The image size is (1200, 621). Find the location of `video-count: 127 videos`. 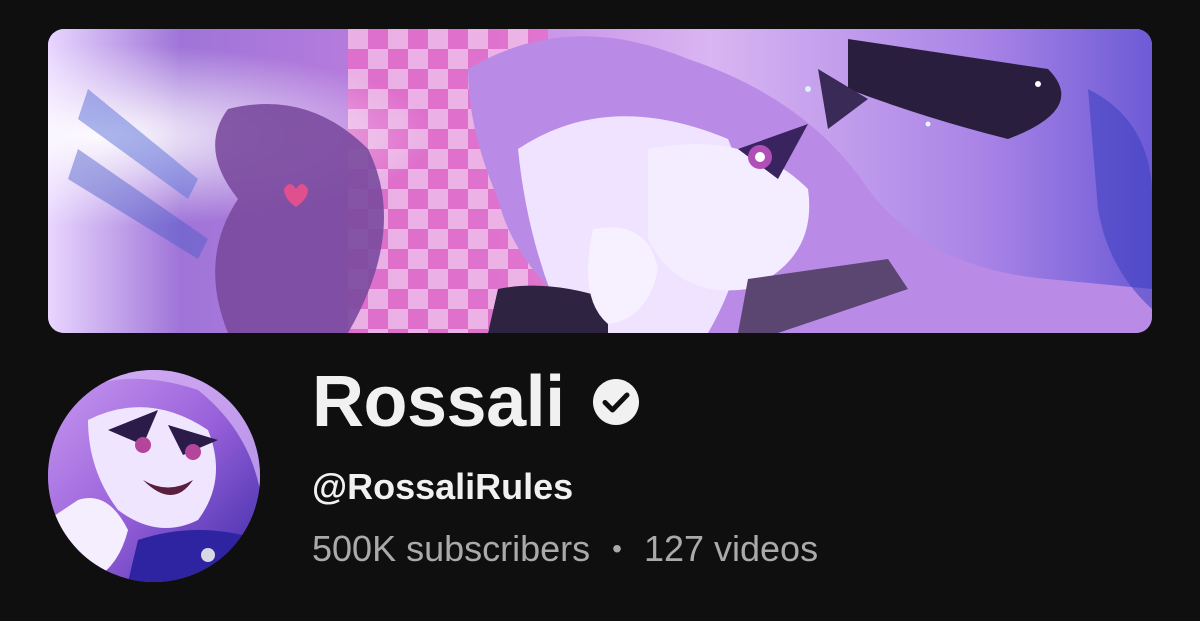

video-count: 127 videos is located at coordinates (731, 549).